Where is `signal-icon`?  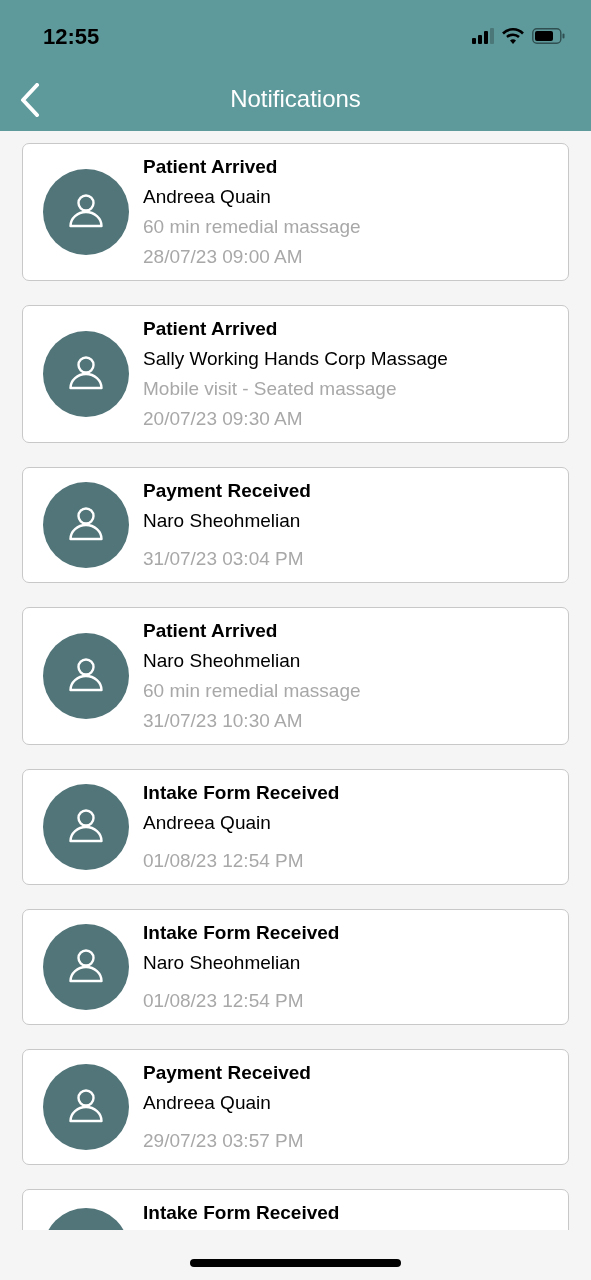 signal-icon is located at coordinates (483, 36).